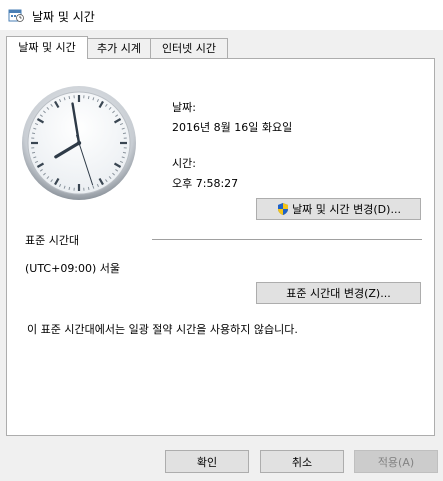  What do you see at coordinates (47, 47) in the screenshot?
I see `tab-date-time: 날짜 및 시간` at bounding box center [47, 47].